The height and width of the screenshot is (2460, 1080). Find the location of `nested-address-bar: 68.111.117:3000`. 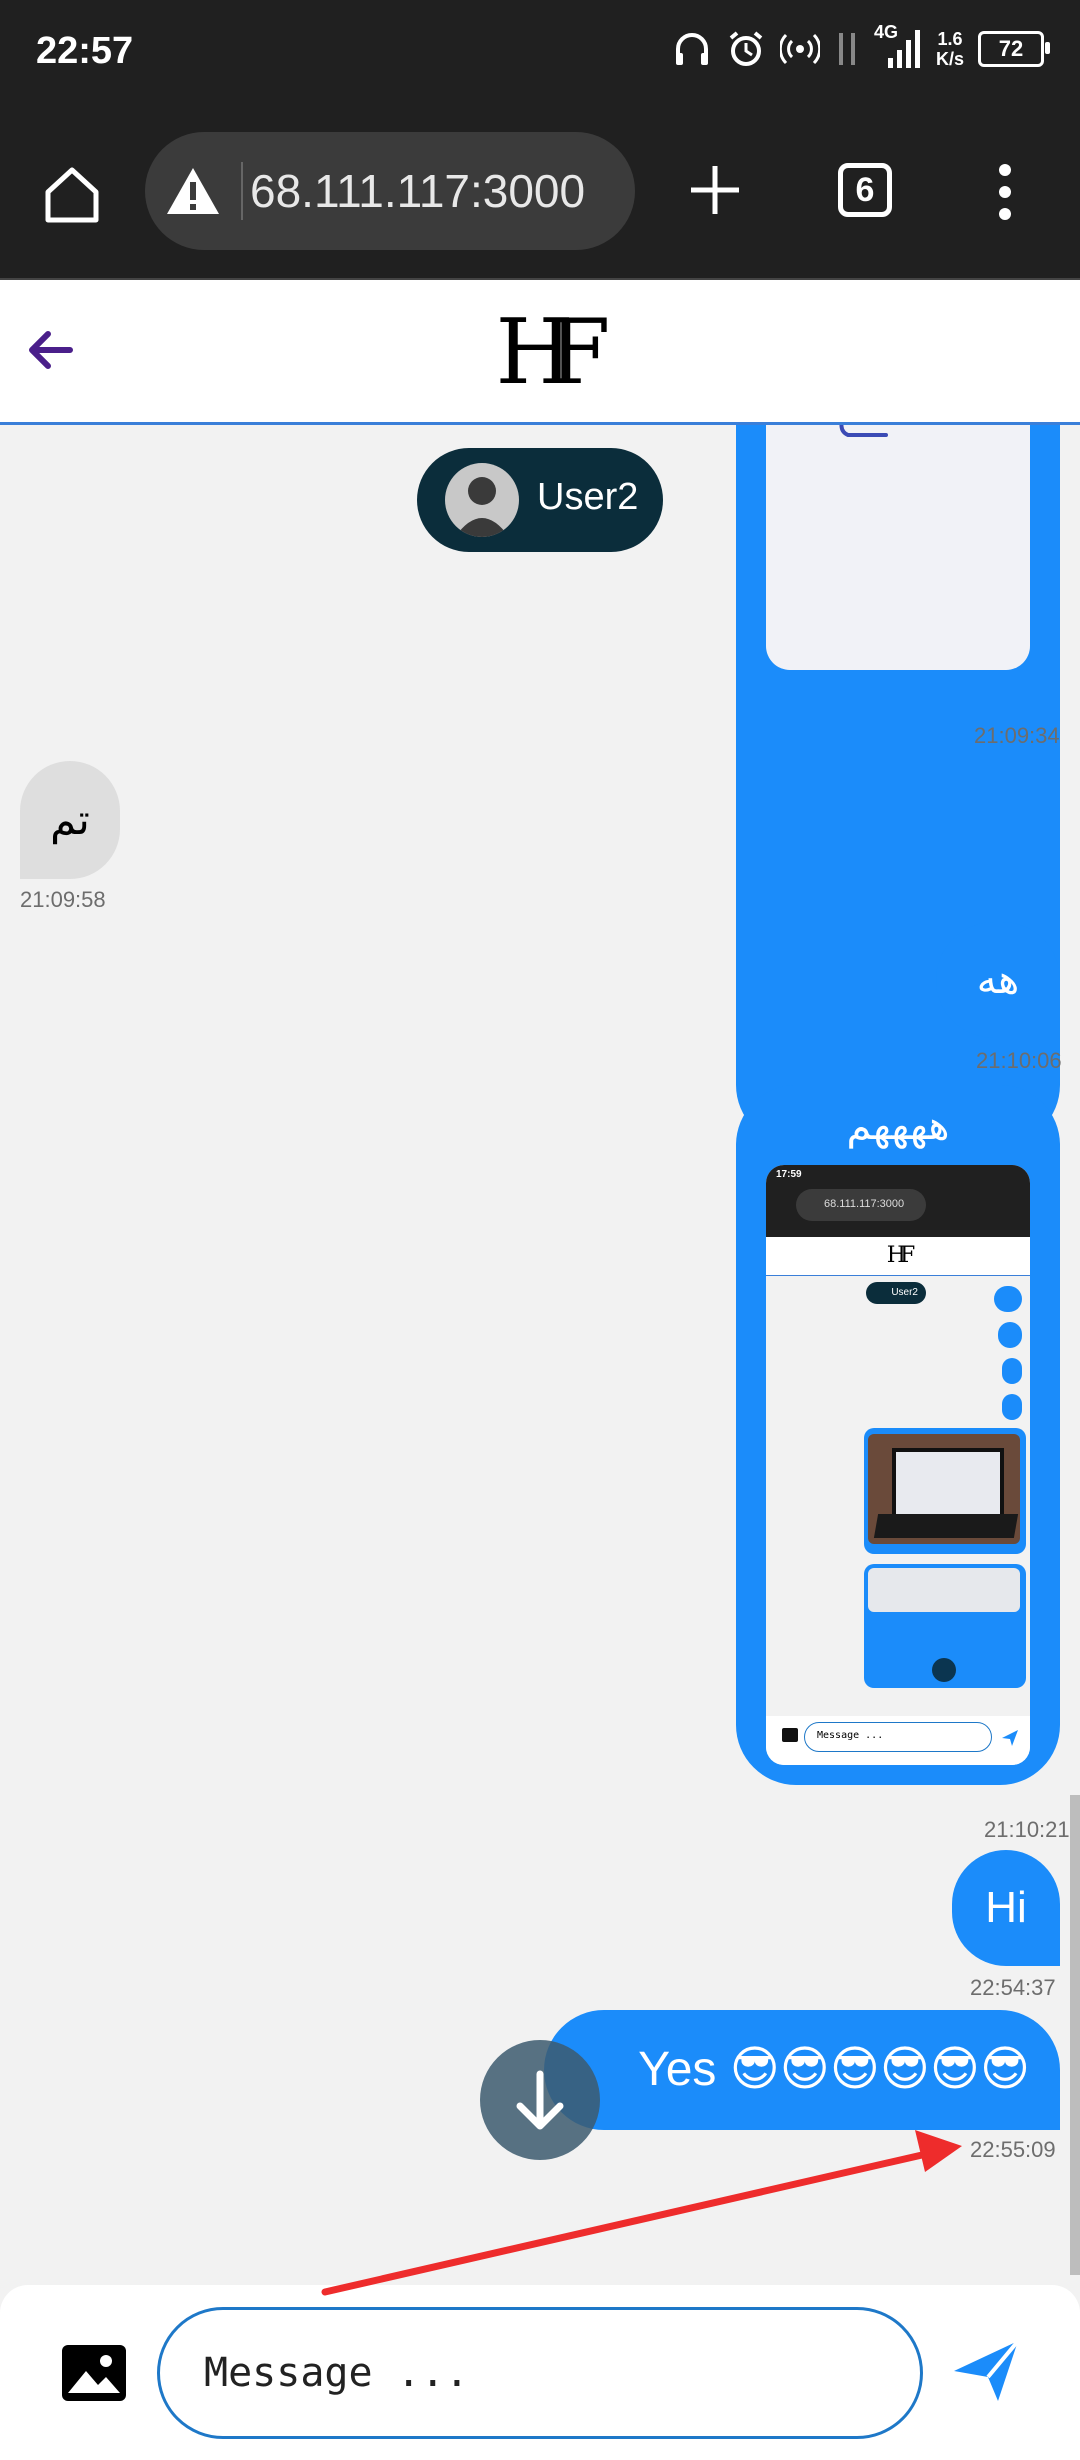

nested-address-bar: 68.111.117:3000 is located at coordinates (861, 1205).